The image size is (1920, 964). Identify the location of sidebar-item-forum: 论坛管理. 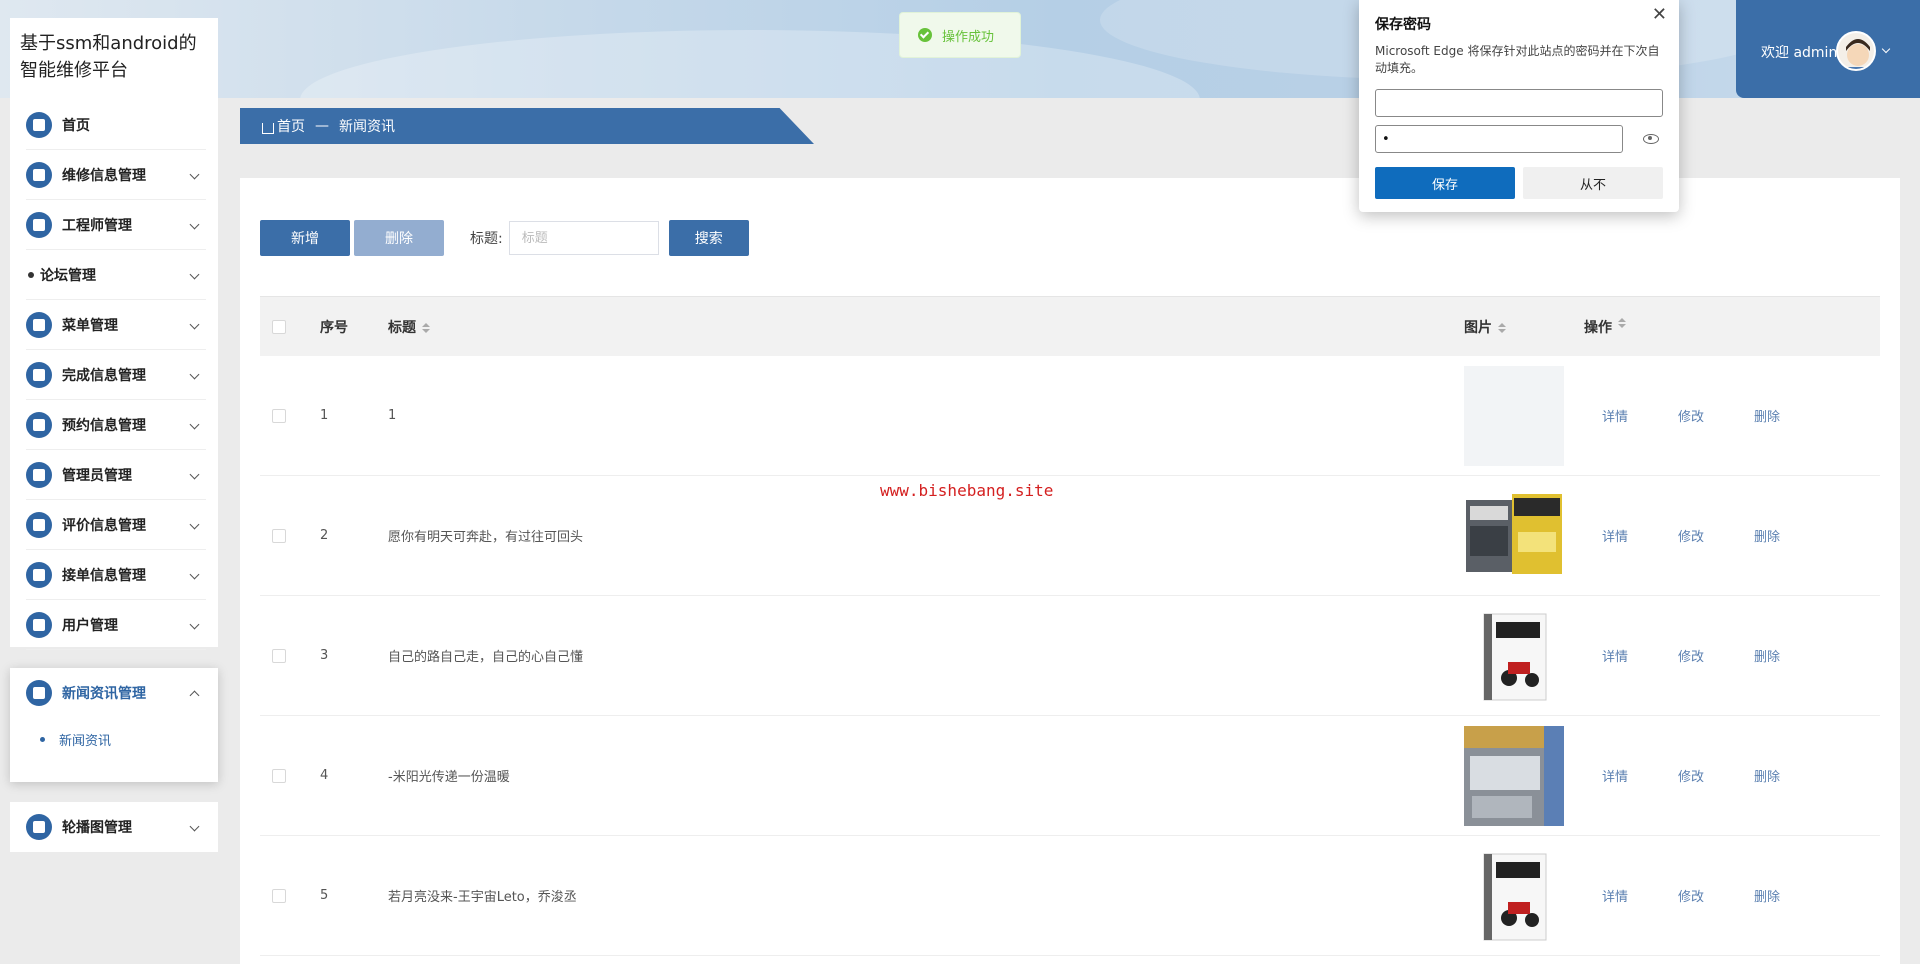
(116, 275).